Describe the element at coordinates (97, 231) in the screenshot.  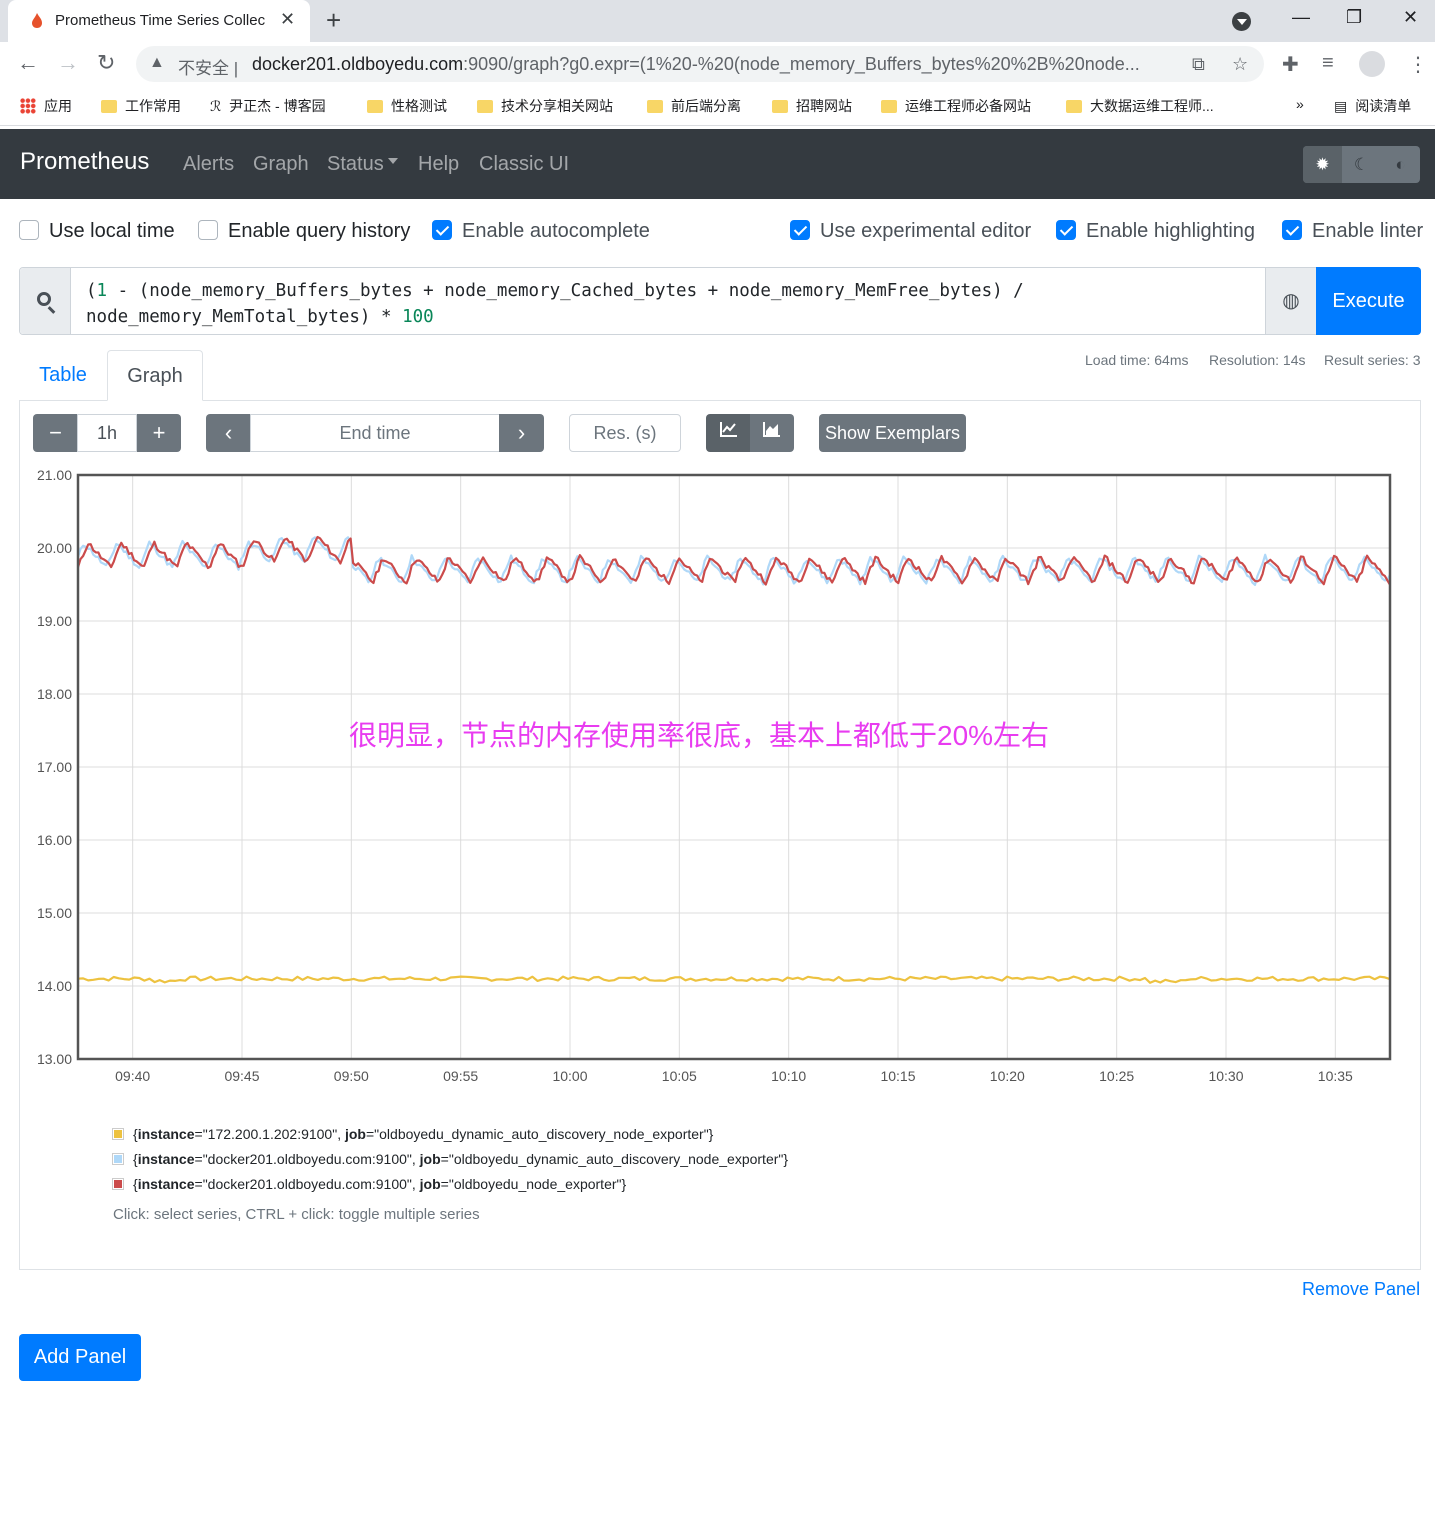
I see `option-use-local-time: Use local time` at that location.